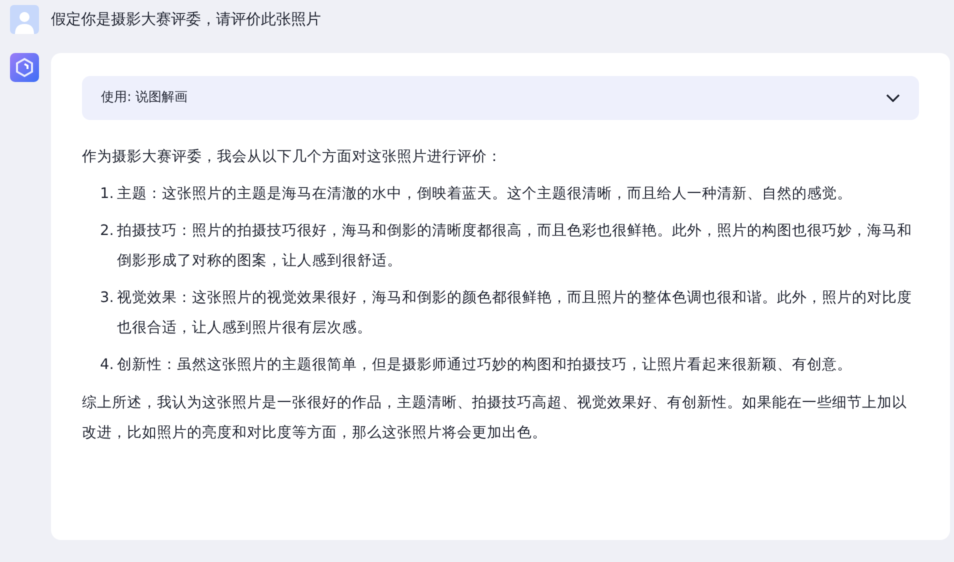 The height and width of the screenshot is (562, 954). I want to click on assistant-logo-icon, so click(24, 67).